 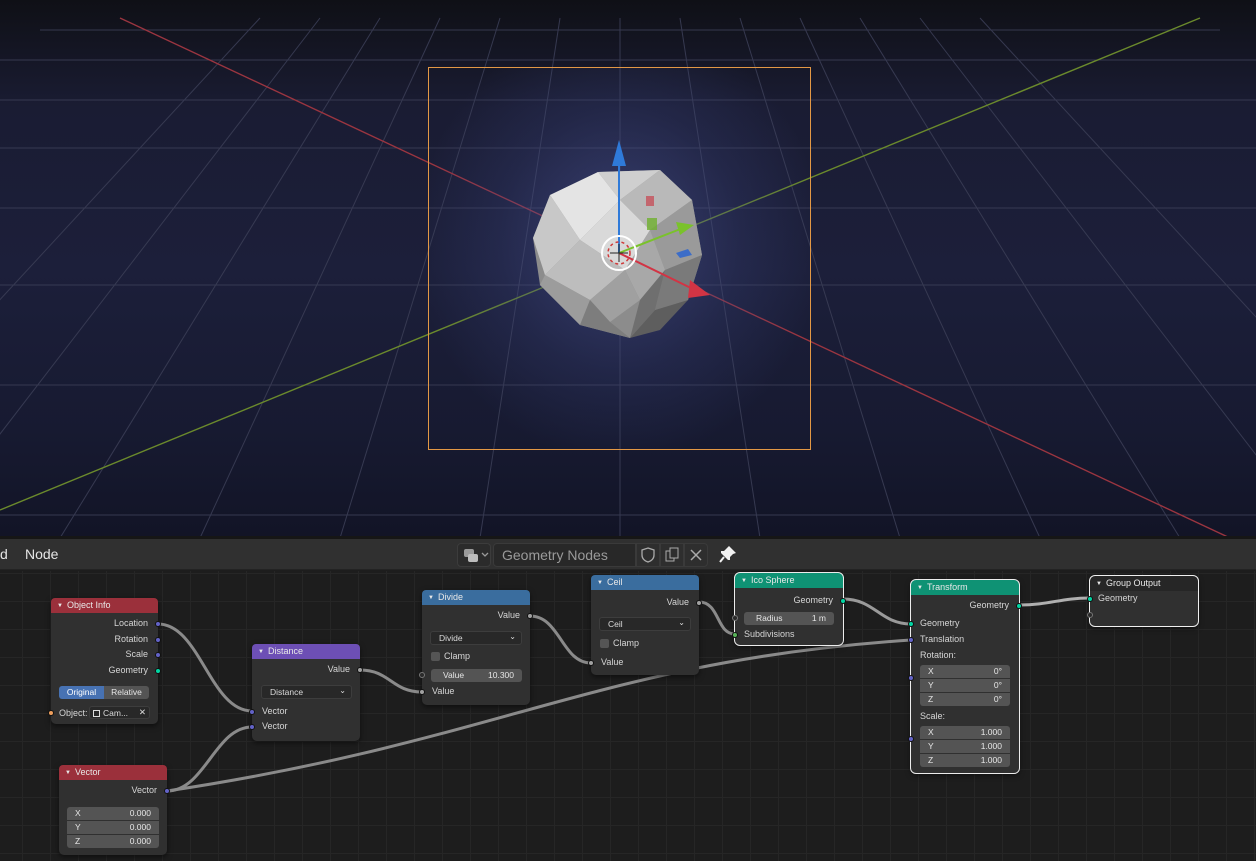 I want to click on operation-dropdown: Distance ⌄, so click(x=306, y=692).